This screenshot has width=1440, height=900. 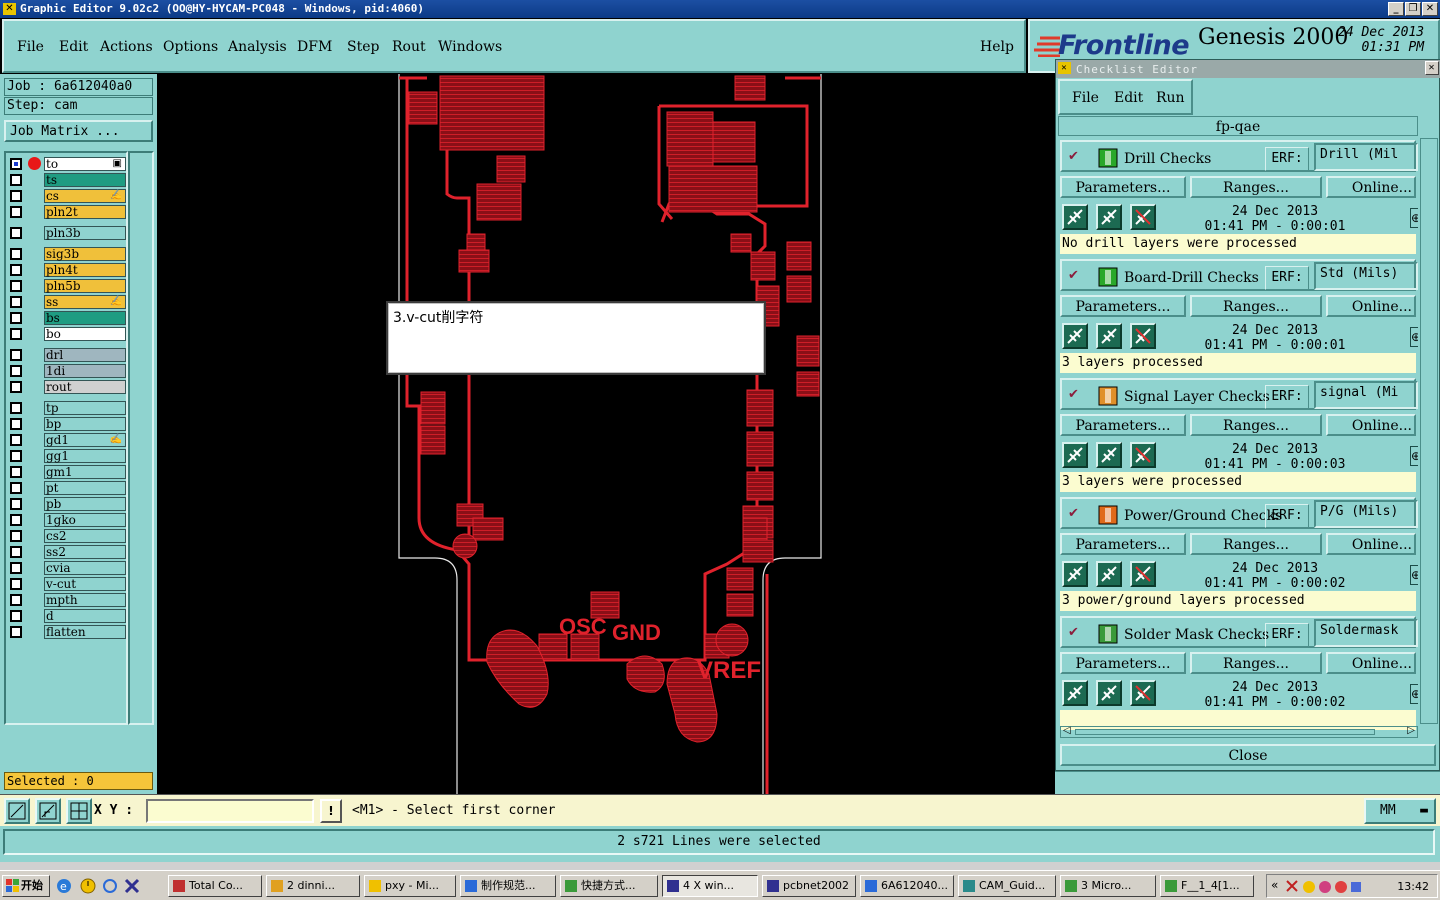 I want to click on layer-row-pb: pb, so click(x=67, y=504).